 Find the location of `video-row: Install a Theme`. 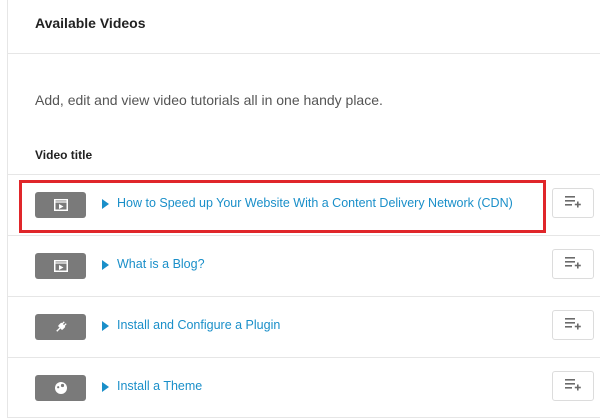

video-row: Install a Theme is located at coordinates (304, 387).